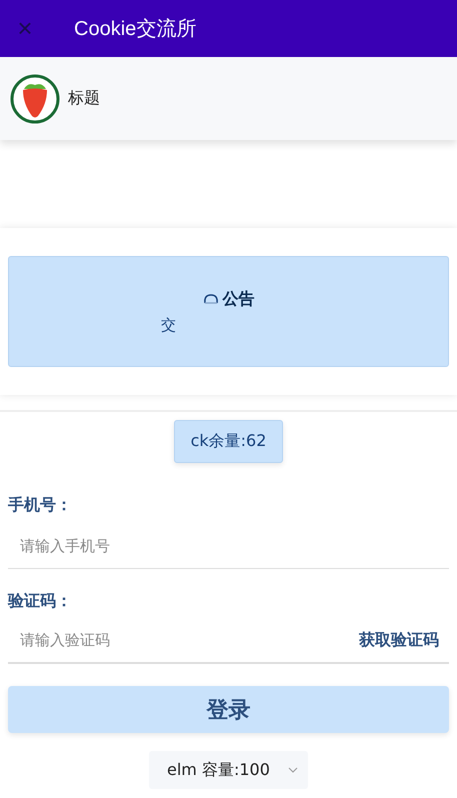  Describe the element at coordinates (35, 99) in the screenshot. I see `carrot-logo-icon` at that location.